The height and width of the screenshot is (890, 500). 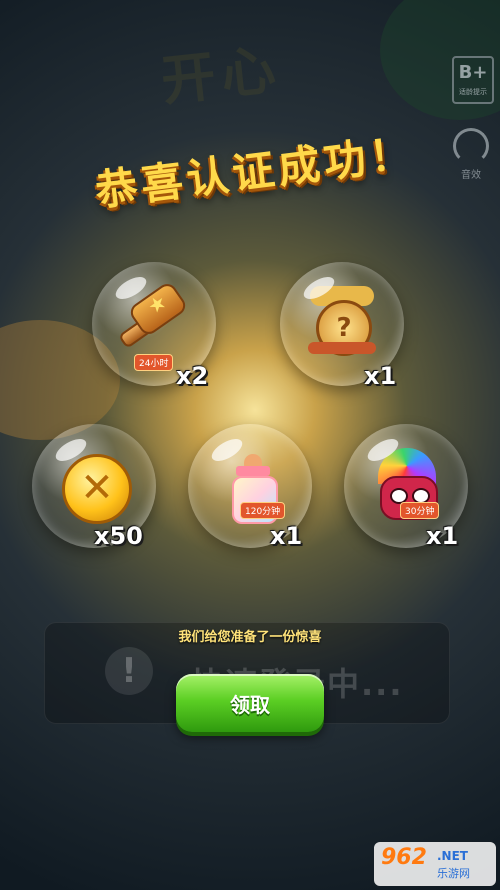 I want to click on duration-tag: 24小时, so click(x=154, y=362).